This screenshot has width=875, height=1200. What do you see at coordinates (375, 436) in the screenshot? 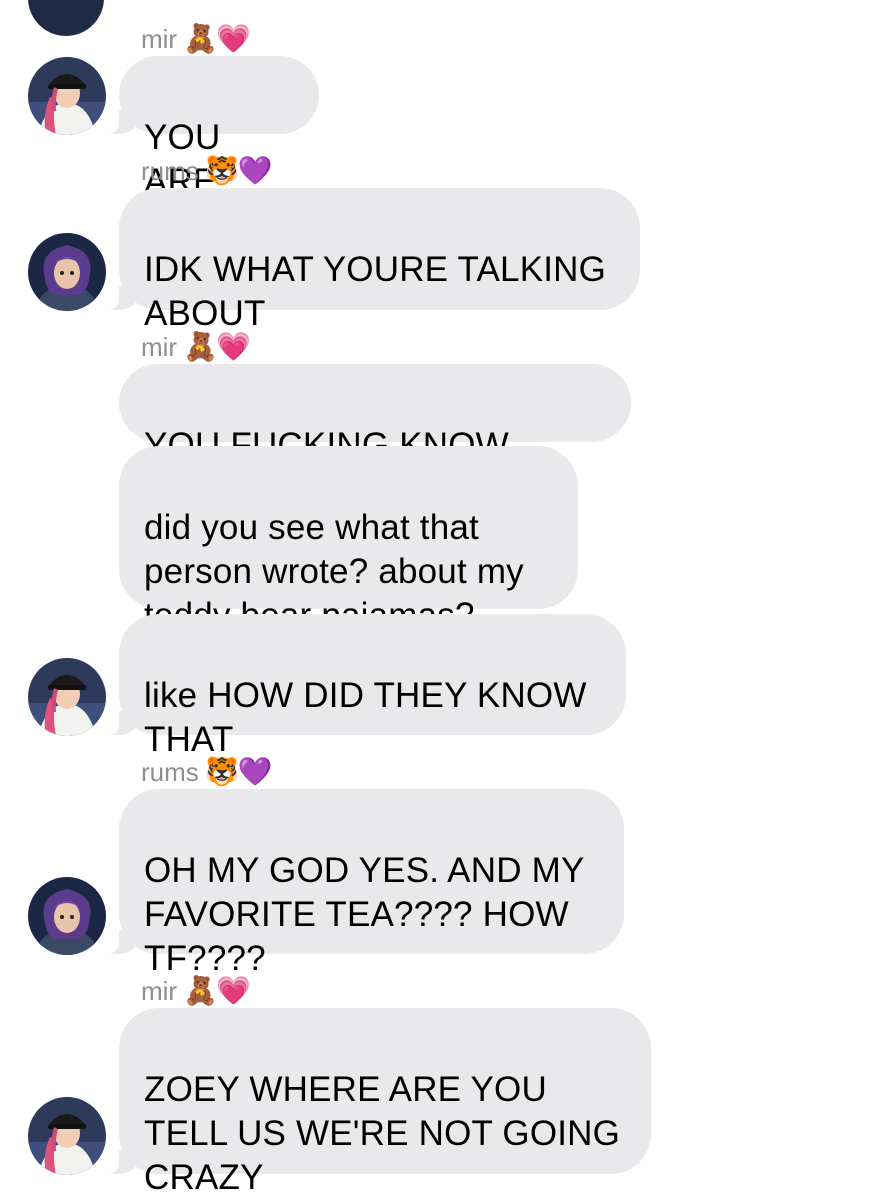
I see `message-bubble: YOU FUCKING KNOW RUMI` at bounding box center [375, 436].